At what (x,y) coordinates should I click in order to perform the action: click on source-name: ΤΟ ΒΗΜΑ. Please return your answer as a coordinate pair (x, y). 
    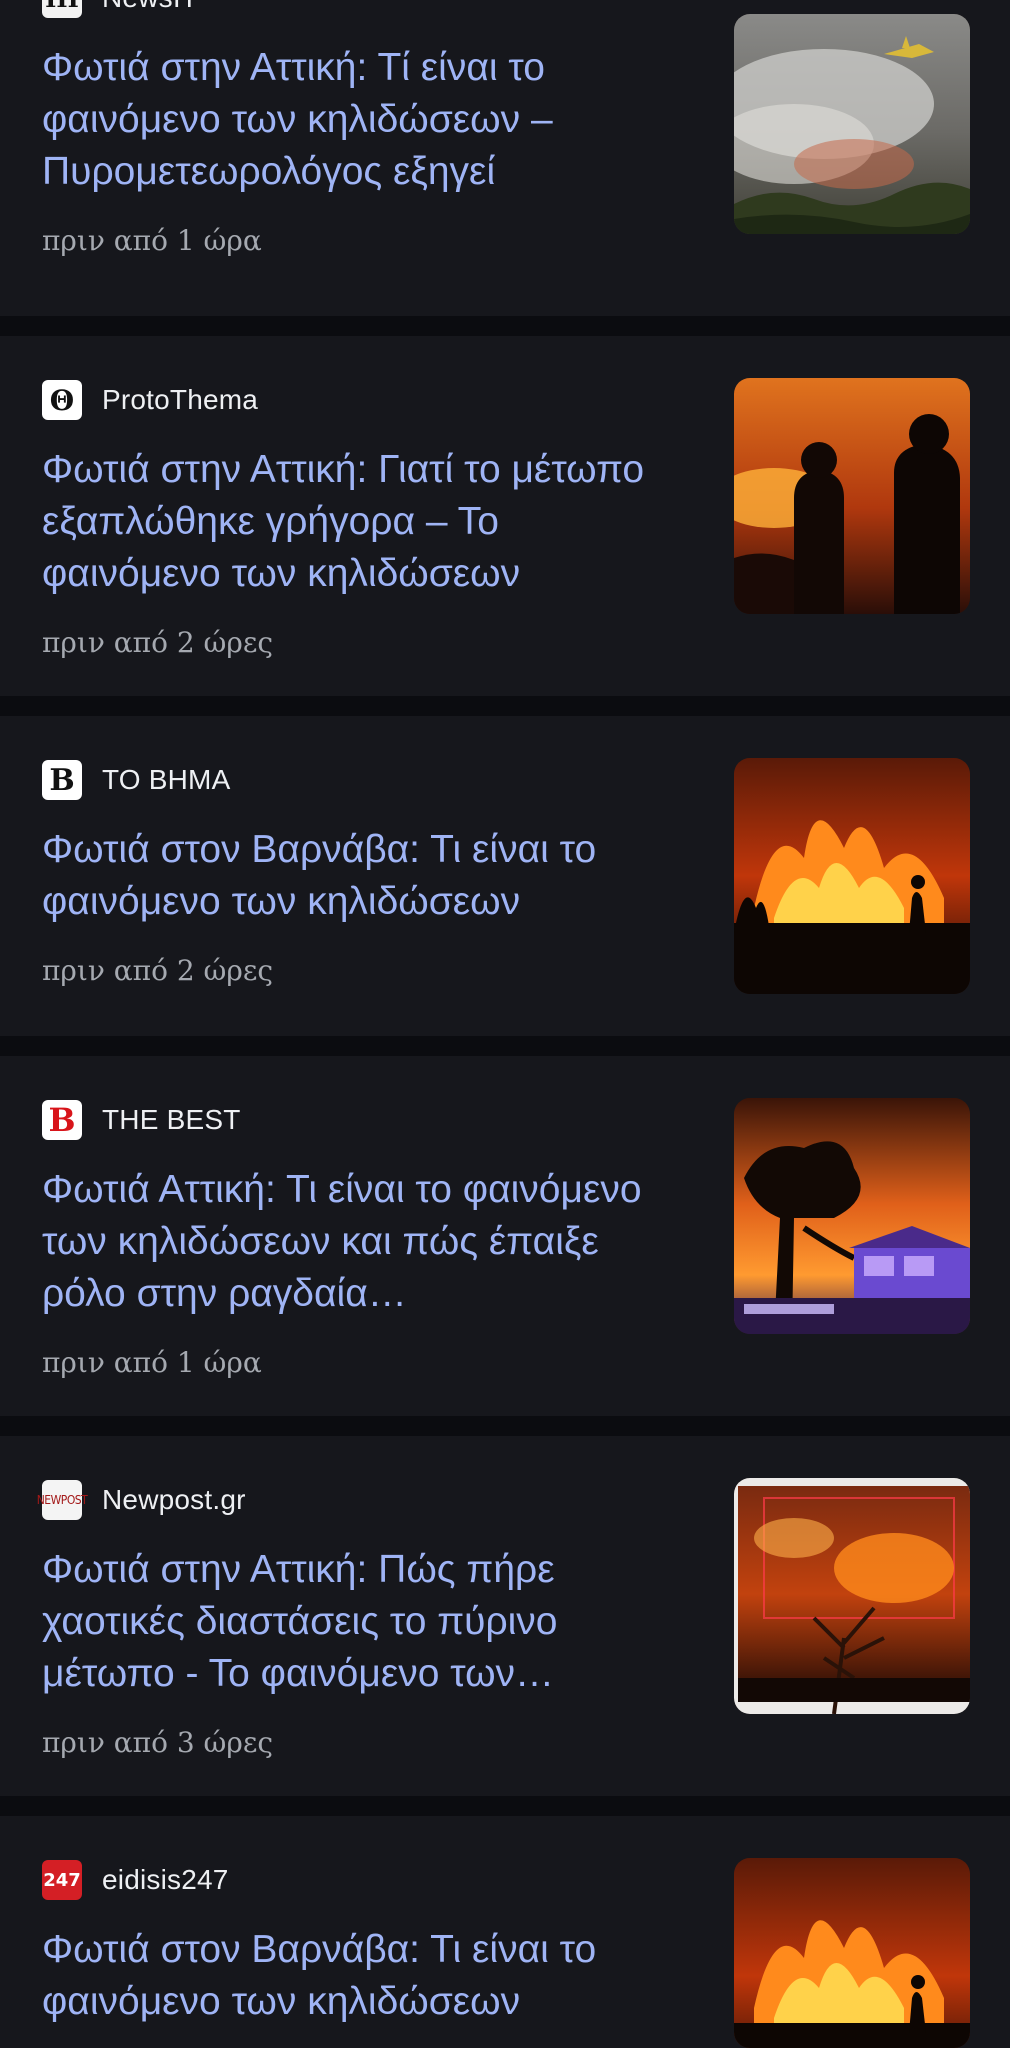
    Looking at the image, I should click on (166, 779).